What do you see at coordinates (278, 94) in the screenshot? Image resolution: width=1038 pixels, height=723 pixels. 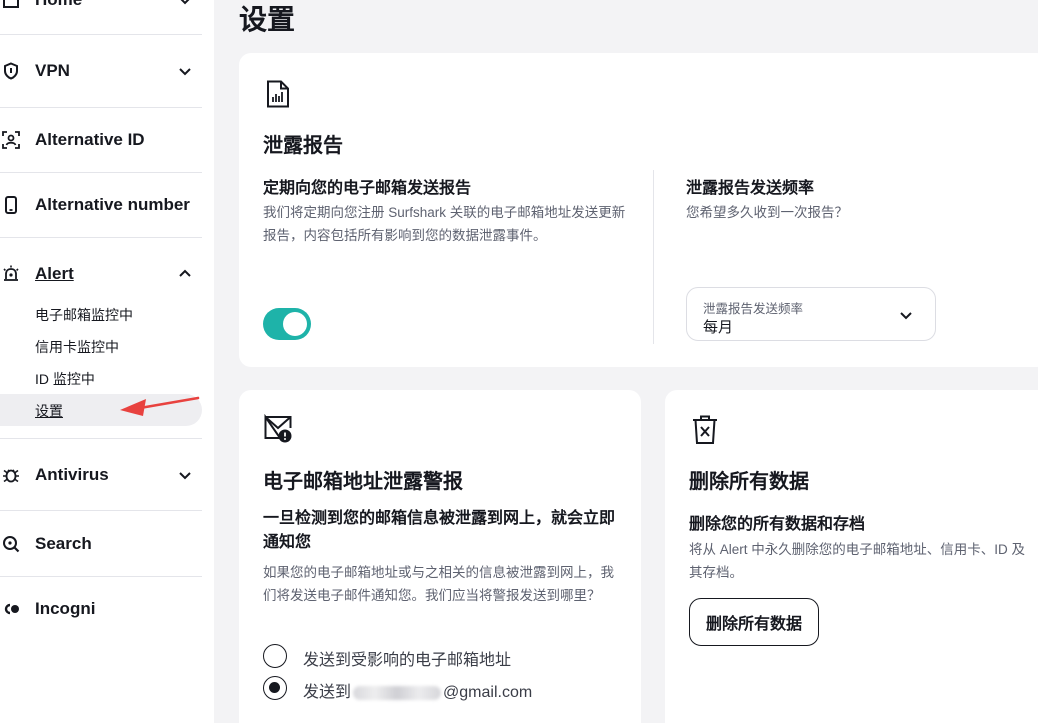 I see `report-document-icon` at bounding box center [278, 94].